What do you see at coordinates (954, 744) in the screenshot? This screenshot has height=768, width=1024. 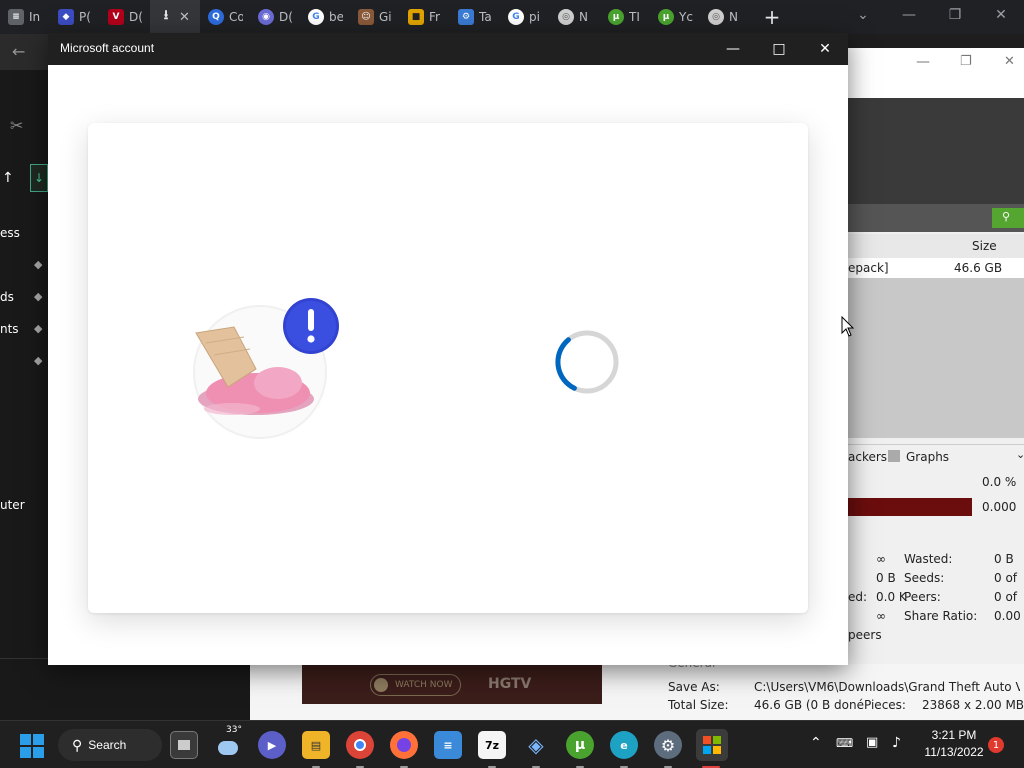 I see `clock: 3:21 PM 11/13/2022` at bounding box center [954, 744].